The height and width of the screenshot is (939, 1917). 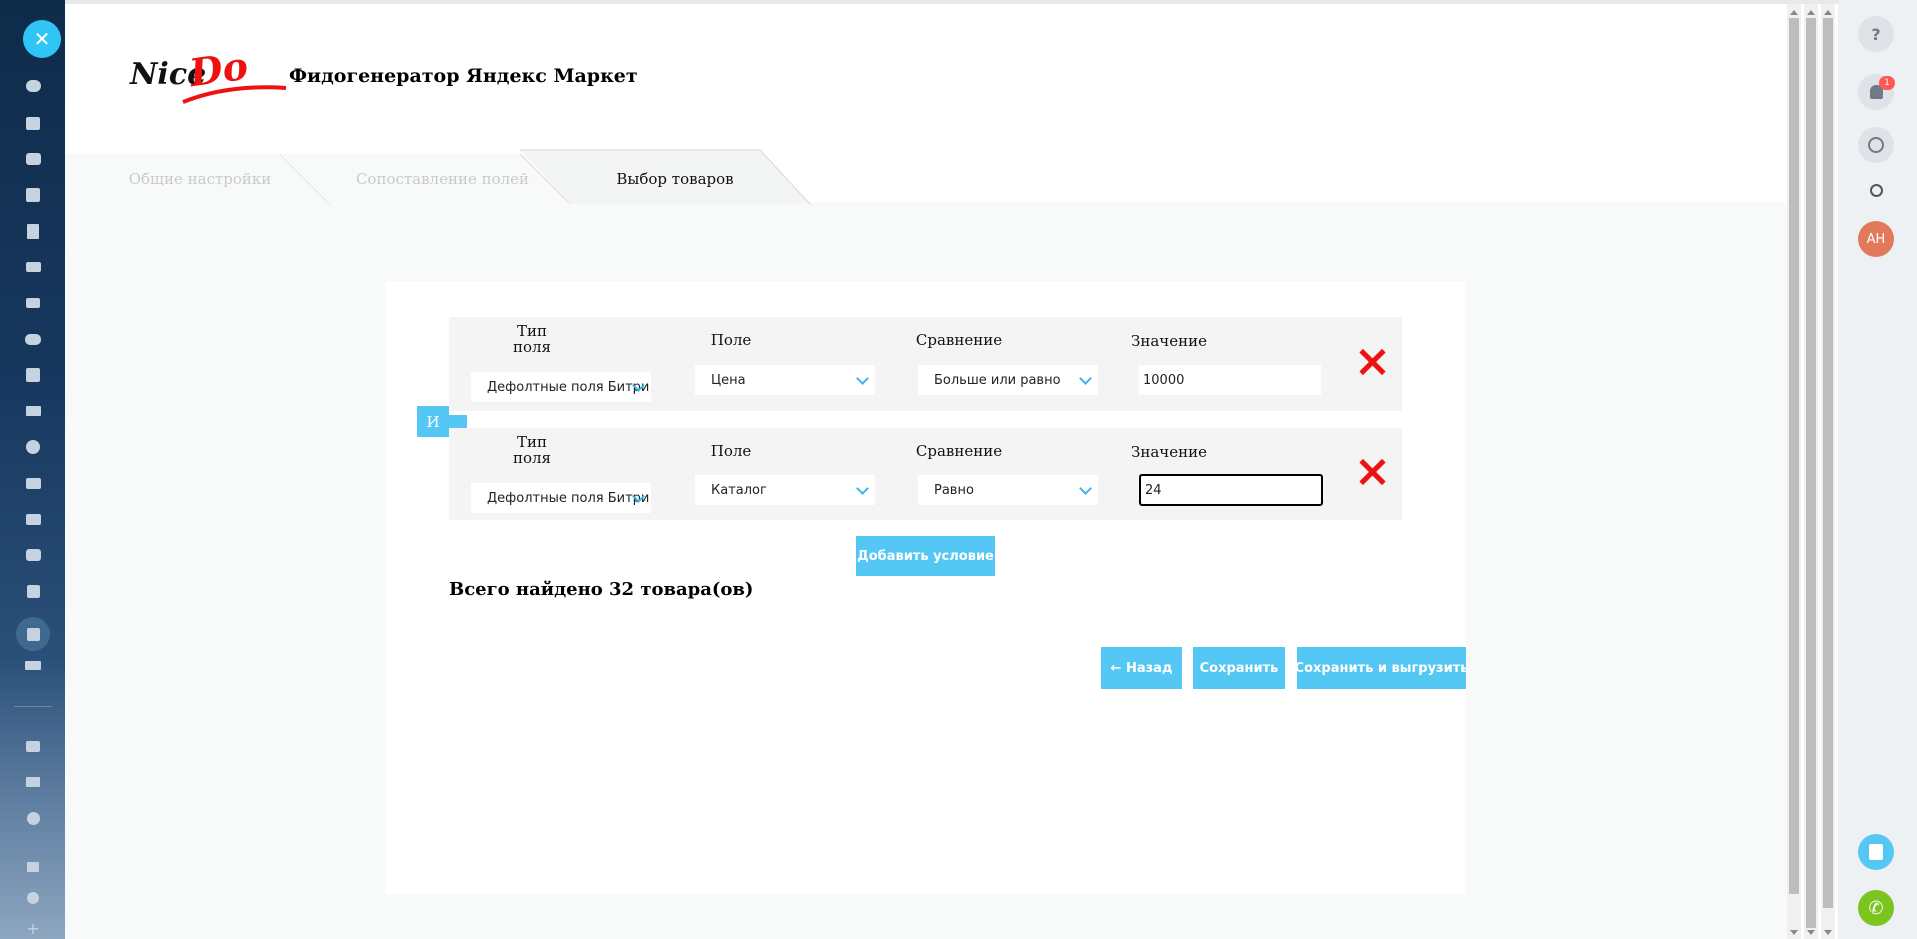 What do you see at coordinates (33, 591) in the screenshot?
I see `box-icon` at bounding box center [33, 591].